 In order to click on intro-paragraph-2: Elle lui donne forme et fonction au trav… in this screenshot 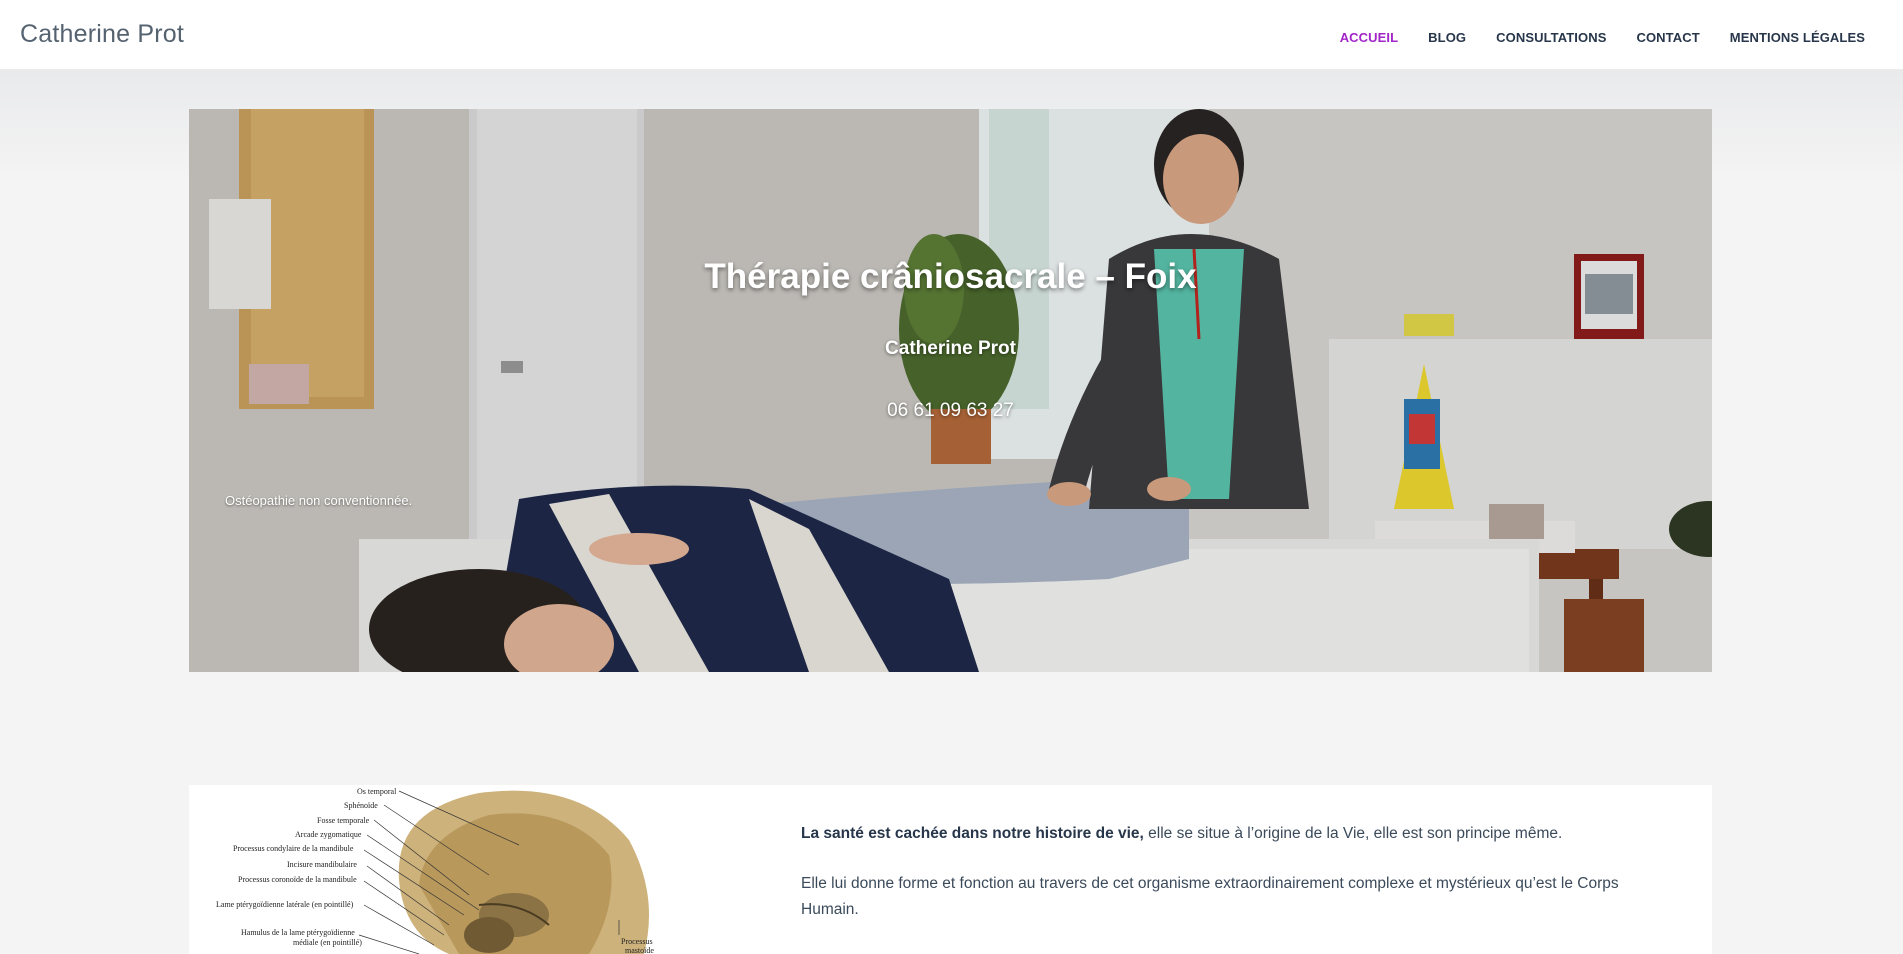, I will do `click(1210, 896)`.